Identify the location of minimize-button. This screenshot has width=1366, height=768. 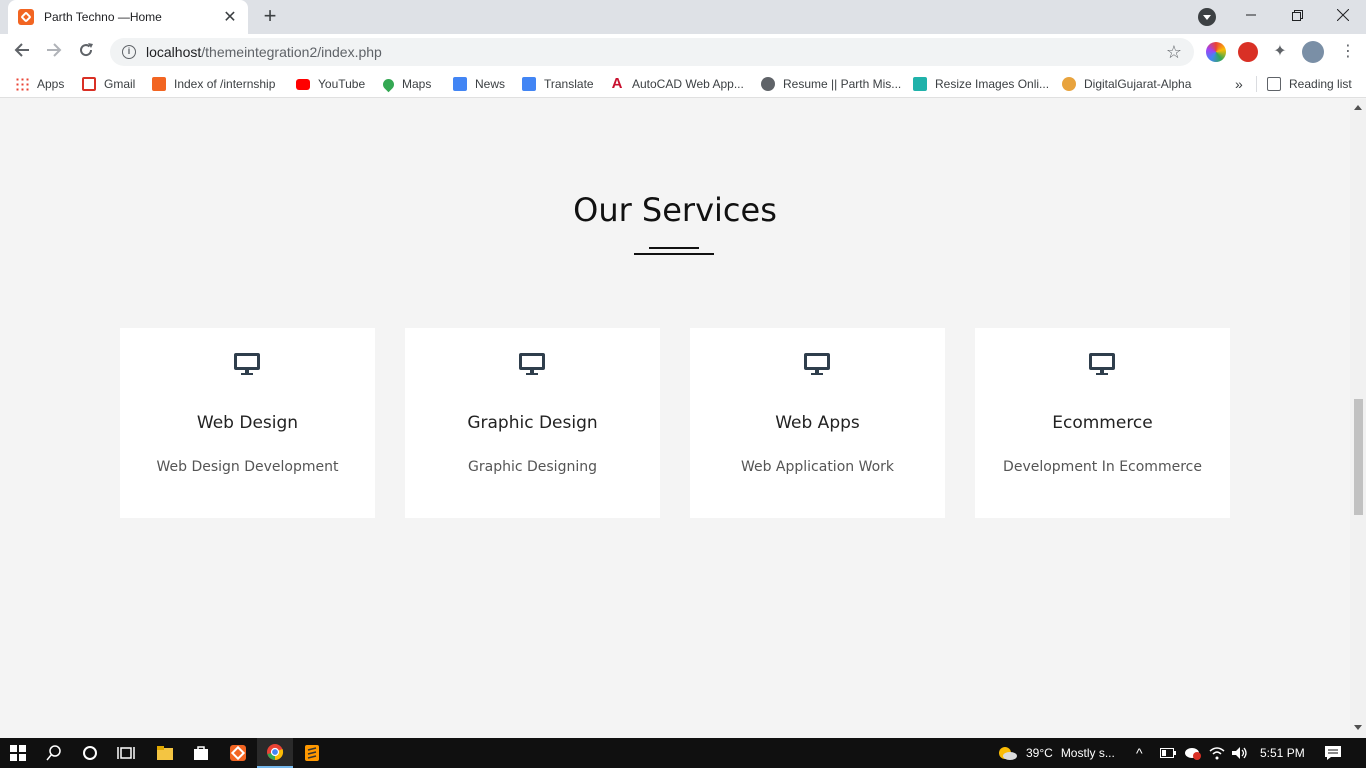
(1251, 15).